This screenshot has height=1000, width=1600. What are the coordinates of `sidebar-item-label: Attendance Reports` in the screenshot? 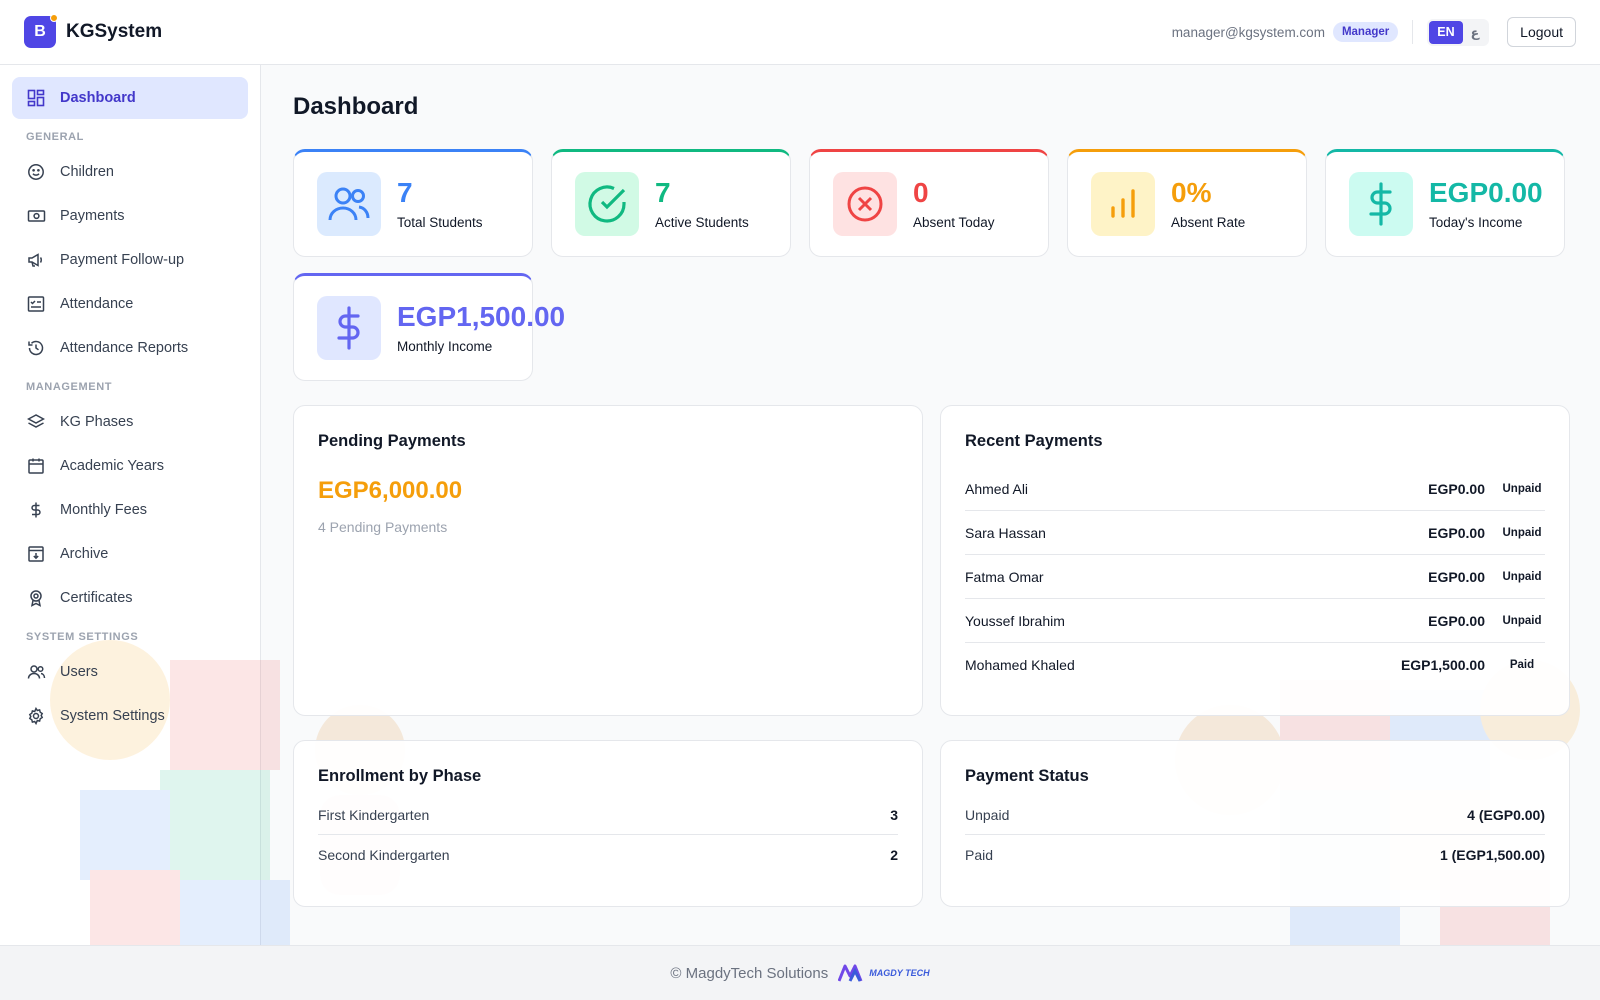 It's located at (124, 348).